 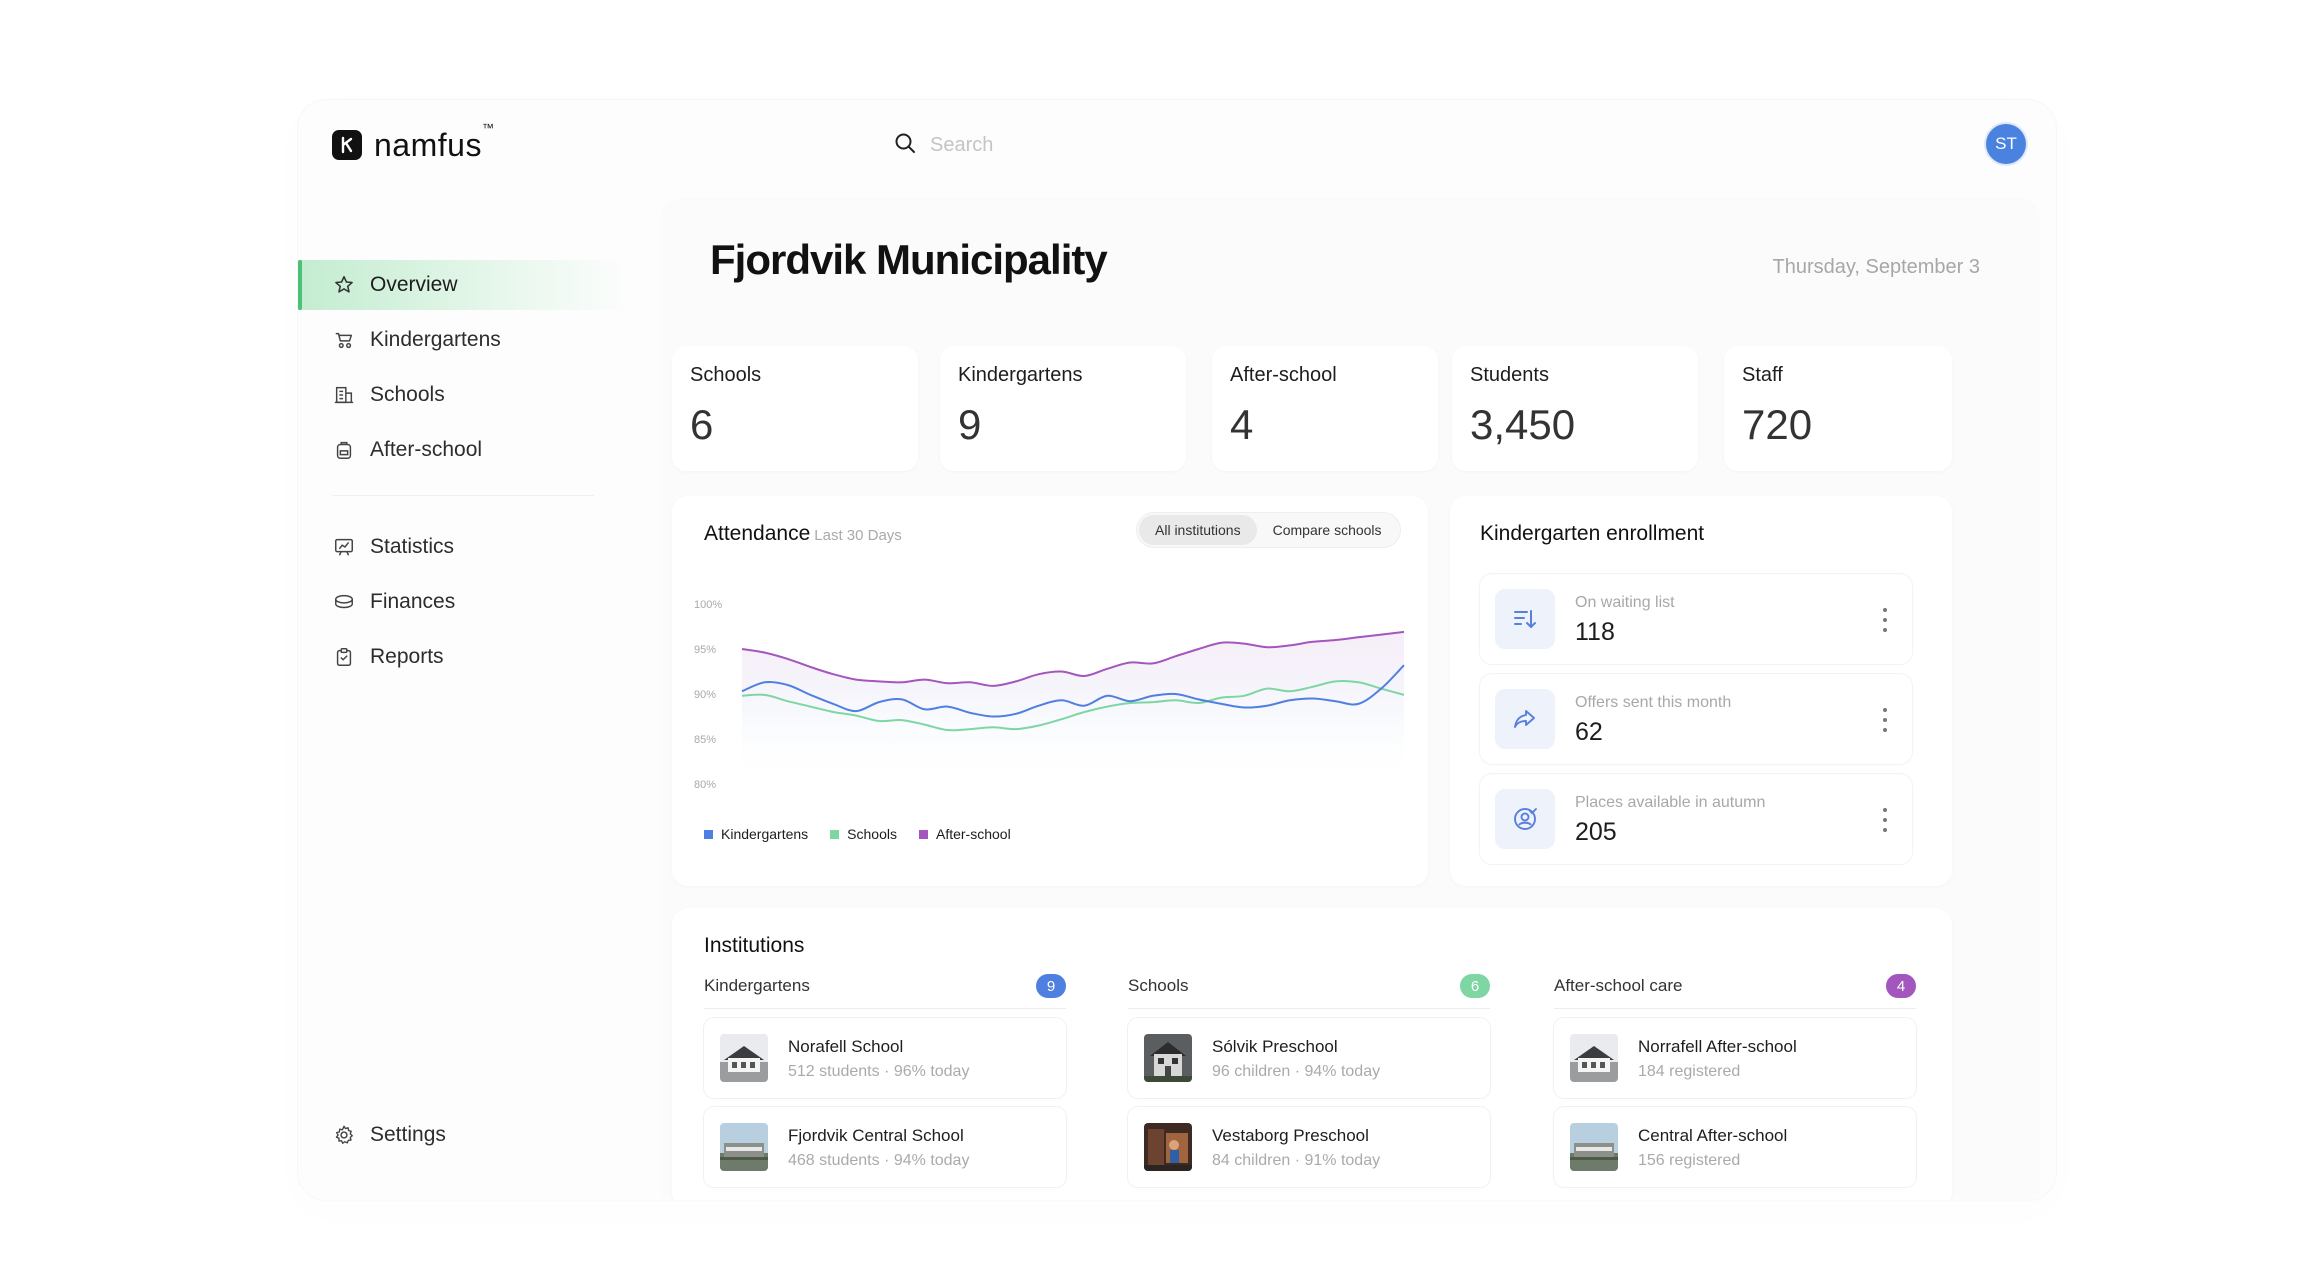 I want to click on attendance-title: Attendance Last 30 Days, so click(x=803, y=533).